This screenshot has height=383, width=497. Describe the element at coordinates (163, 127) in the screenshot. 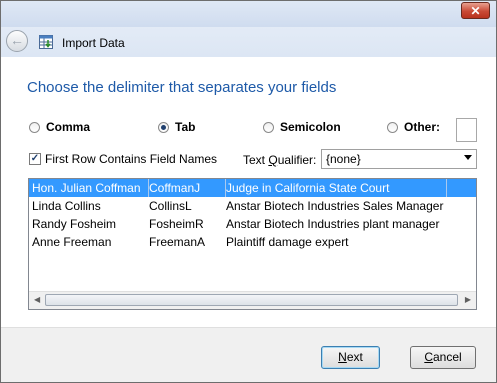

I see `radio-tab-indicator` at that location.